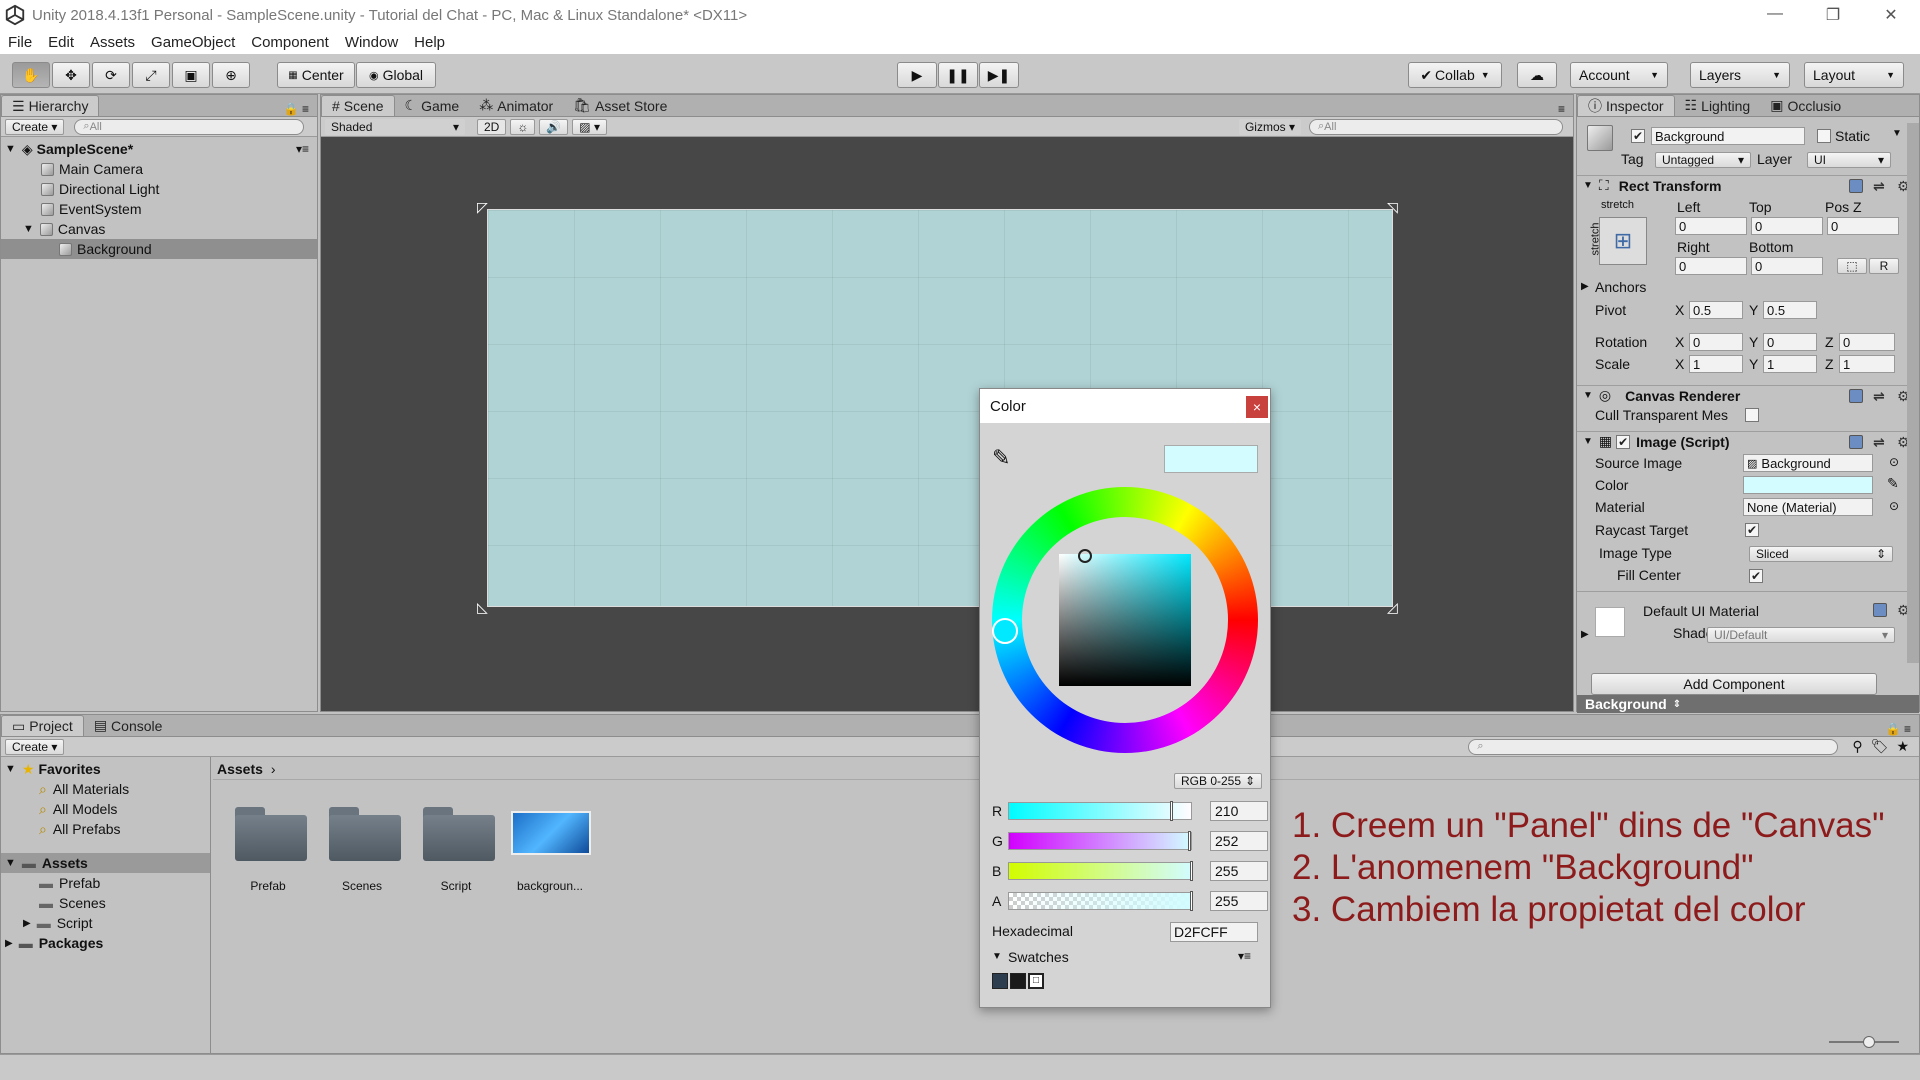 This screenshot has width=1920, height=1080. What do you see at coordinates (1854, 75) in the screenshot?
I see `layout-dropdown: Layout ▼` at bounding box center [1854, 75].